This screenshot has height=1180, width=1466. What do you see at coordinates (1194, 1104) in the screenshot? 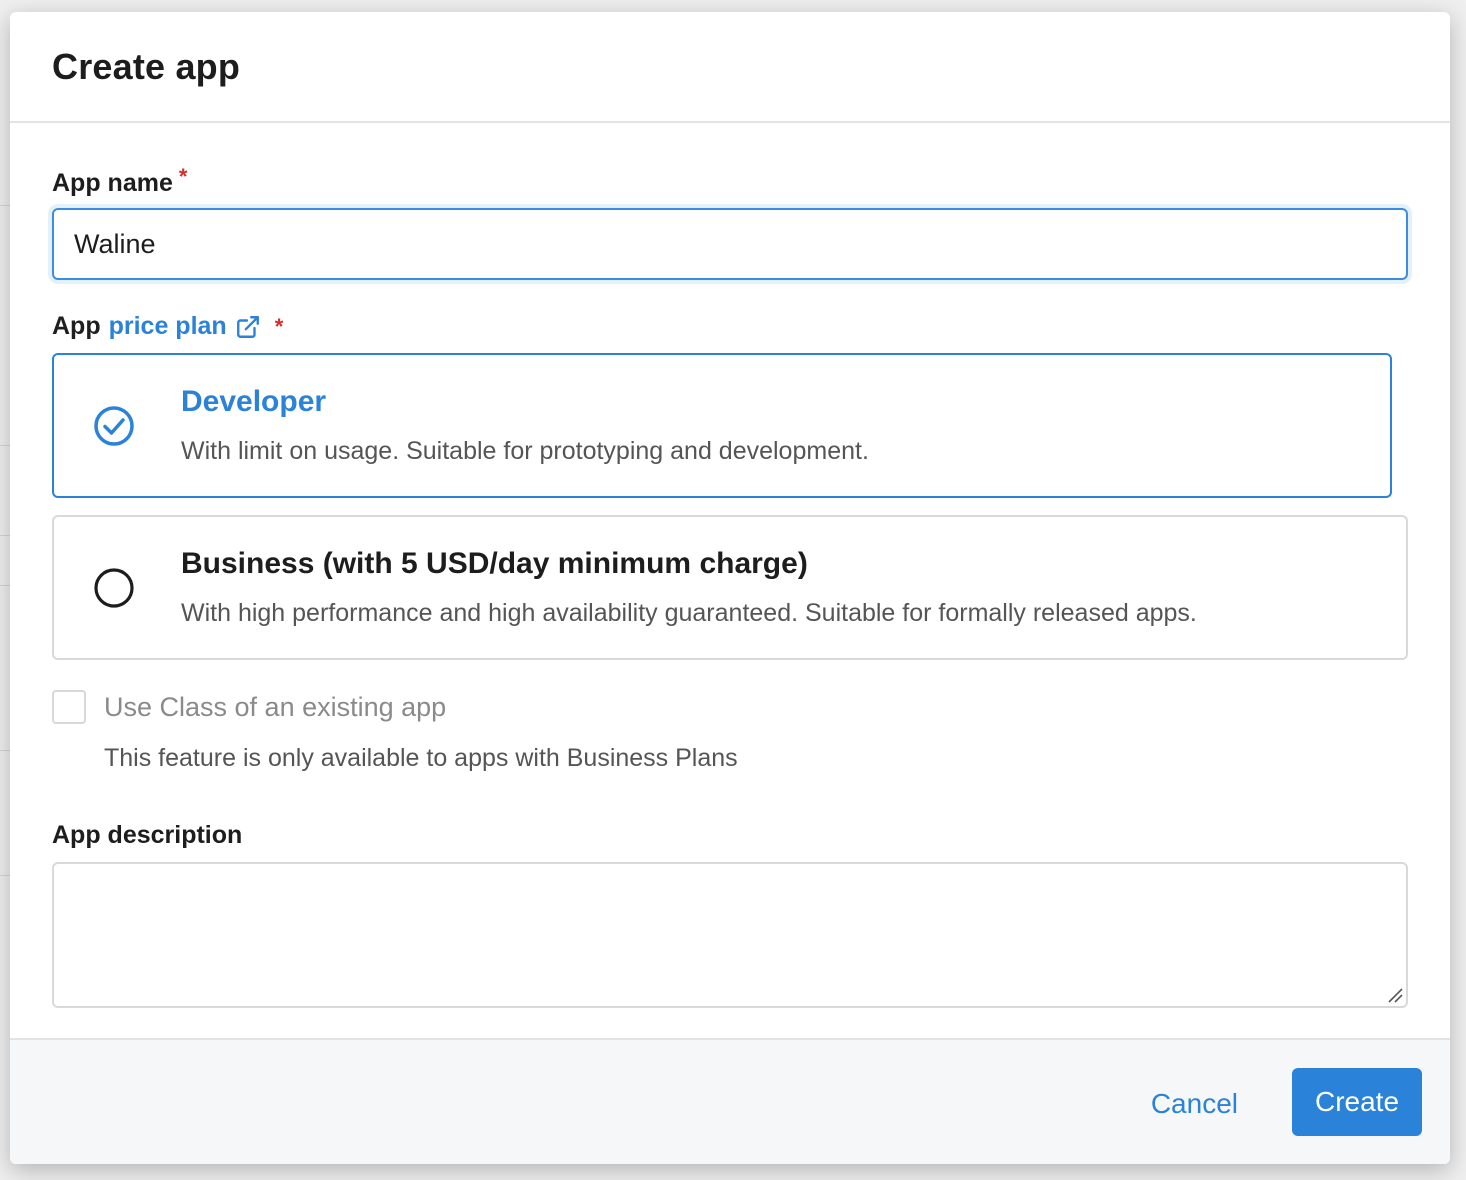
I see `cancel-button: Cancel` at bounding box center [1194, 1104].